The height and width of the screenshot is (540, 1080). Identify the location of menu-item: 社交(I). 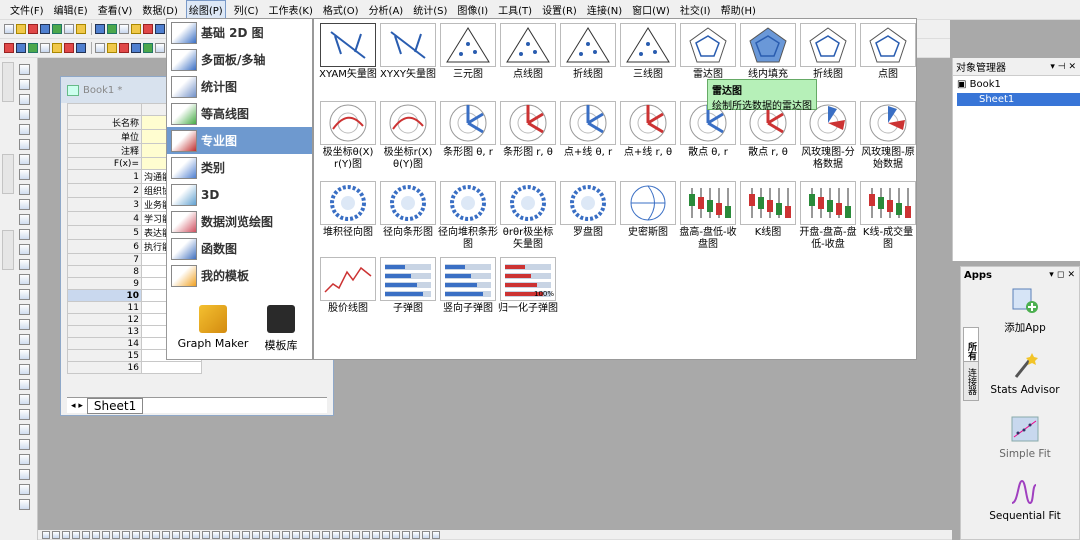
(695, 9).